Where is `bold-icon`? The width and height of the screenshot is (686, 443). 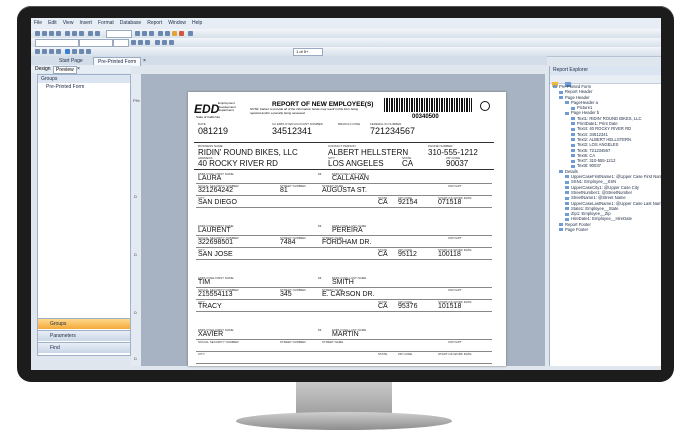
bold-icon is located at coordinates (137, 33).